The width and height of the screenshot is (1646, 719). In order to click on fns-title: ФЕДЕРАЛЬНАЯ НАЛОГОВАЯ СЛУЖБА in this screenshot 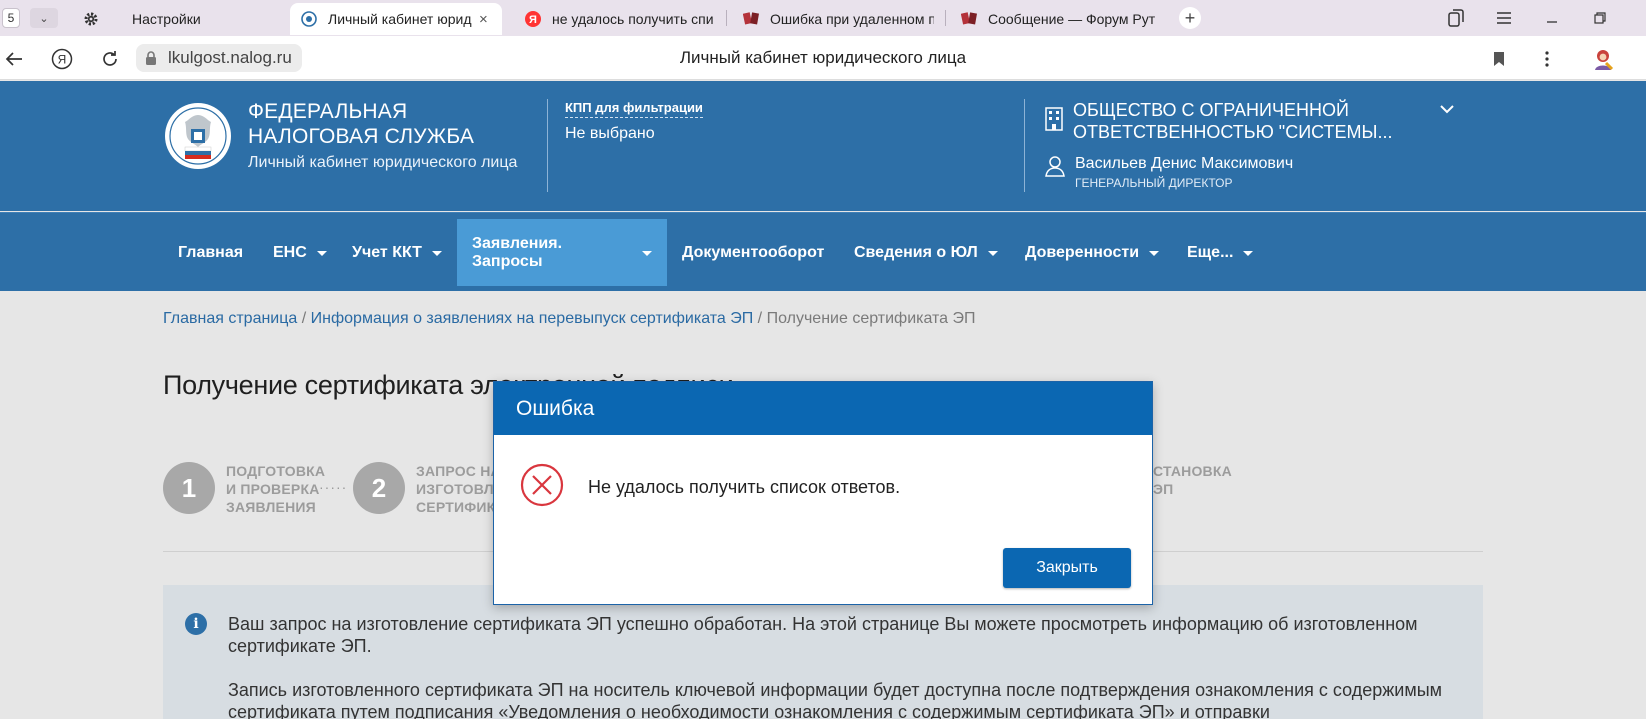, I will do `click(361, 124)`.